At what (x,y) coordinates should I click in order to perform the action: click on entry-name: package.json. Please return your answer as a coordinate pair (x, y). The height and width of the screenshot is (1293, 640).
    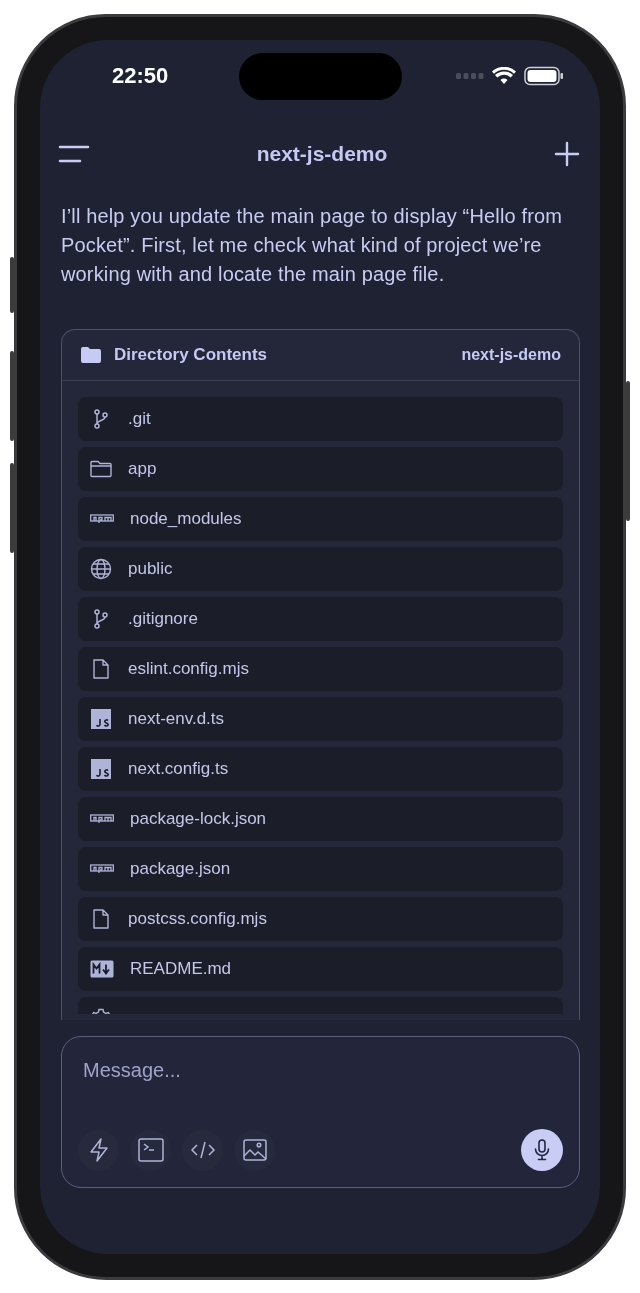
    Looking at the image, I should click on (180, 869).